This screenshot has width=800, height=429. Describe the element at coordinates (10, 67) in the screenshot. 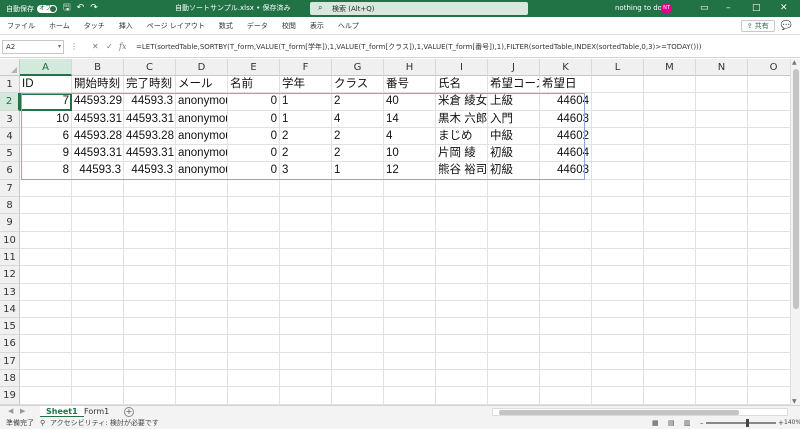

I see `select-all-button` at that location.